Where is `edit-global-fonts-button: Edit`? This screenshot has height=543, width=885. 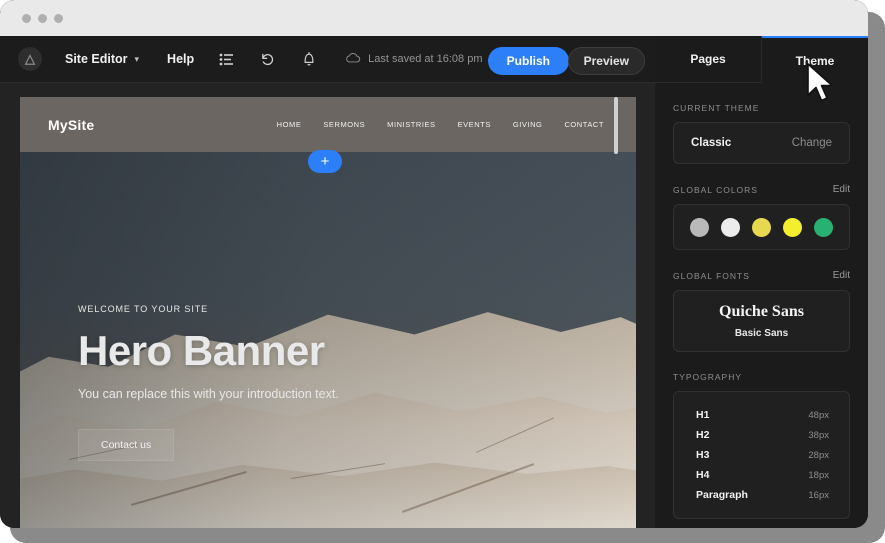
edit-global-fonts-button: Edit is located at coordinates (841, 275).